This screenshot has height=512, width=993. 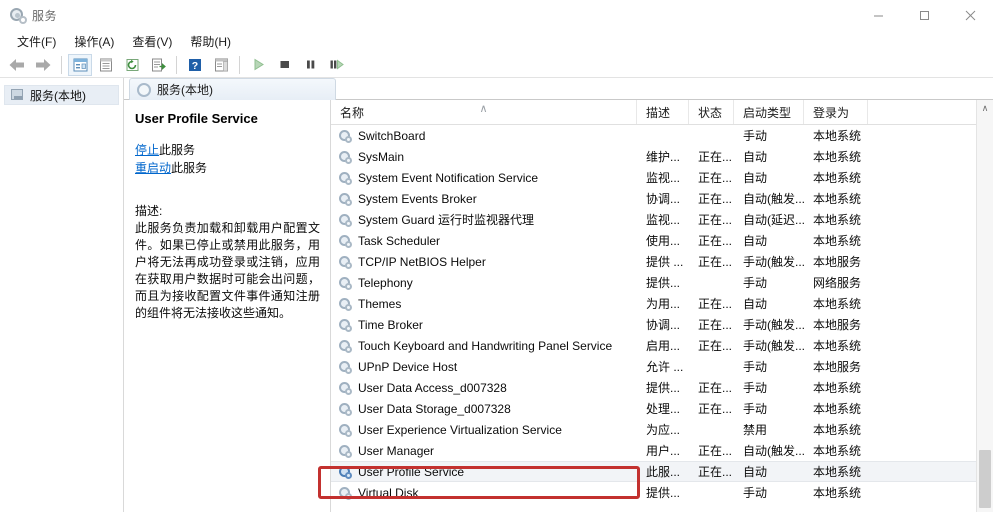 I want to click on properties-button, so click(x=106, y=65).